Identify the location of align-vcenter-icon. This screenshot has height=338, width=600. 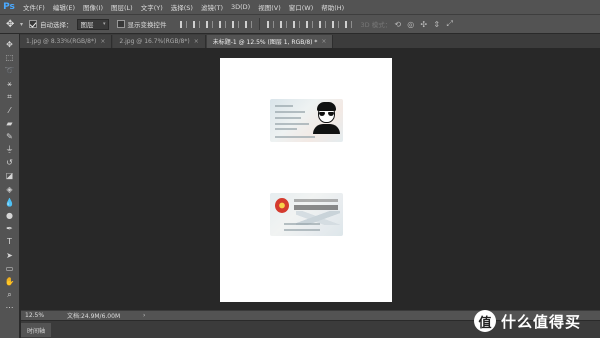
(196, 24).